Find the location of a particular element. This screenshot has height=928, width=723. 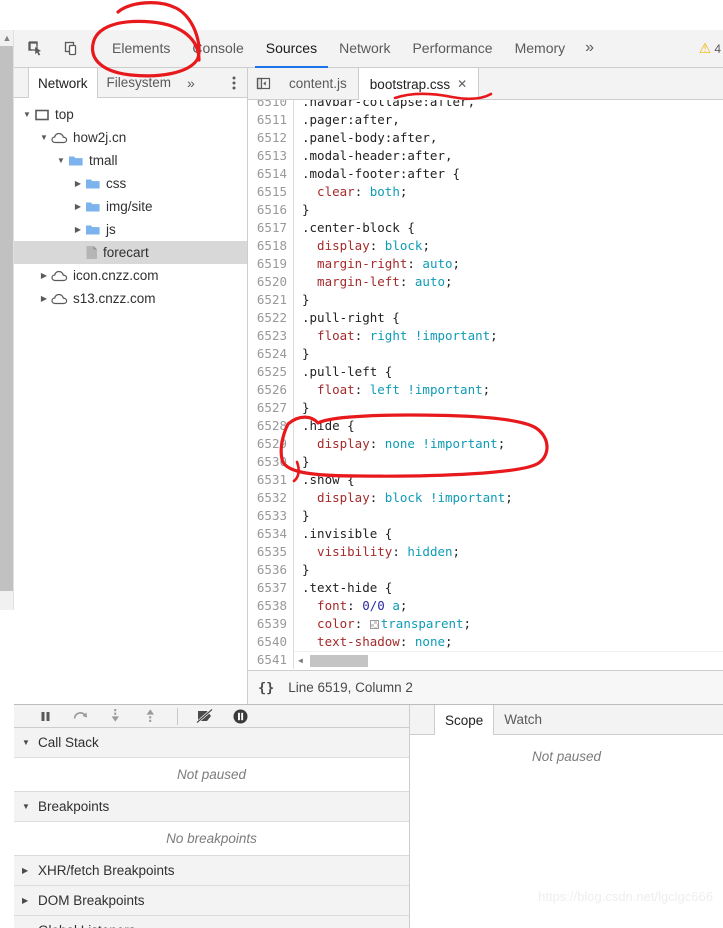

scrollbar-thumb is located at coordinates (6, 318).